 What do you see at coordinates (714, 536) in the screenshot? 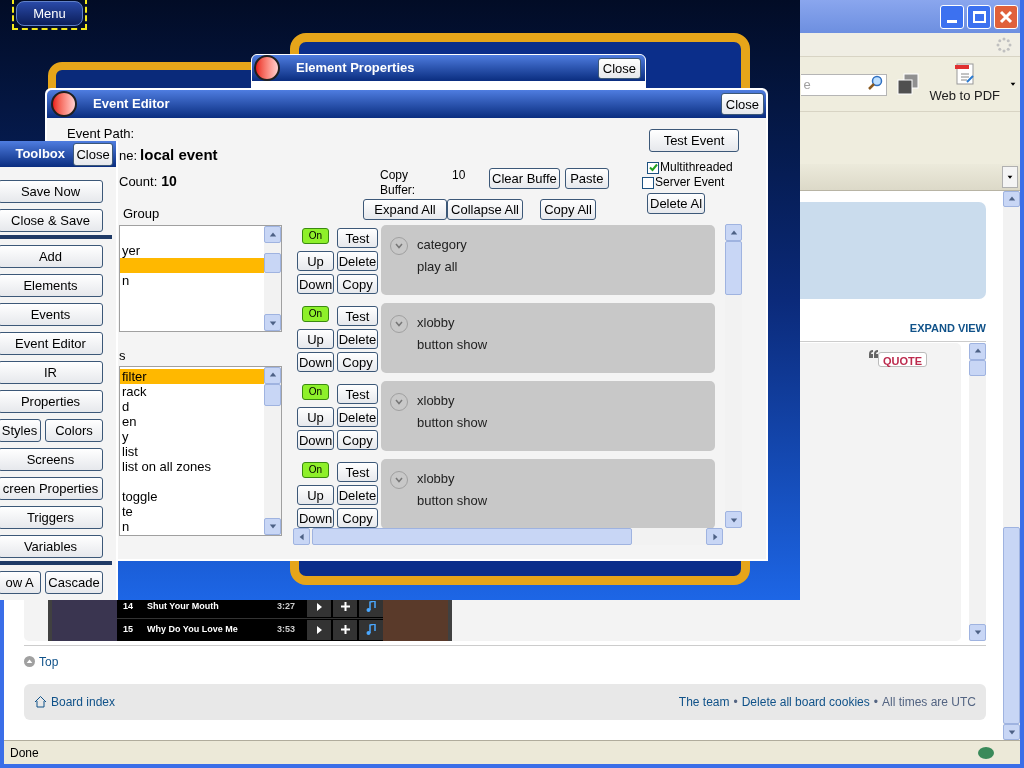
I see `scroll-right-button` at bounding box center [714, 536].